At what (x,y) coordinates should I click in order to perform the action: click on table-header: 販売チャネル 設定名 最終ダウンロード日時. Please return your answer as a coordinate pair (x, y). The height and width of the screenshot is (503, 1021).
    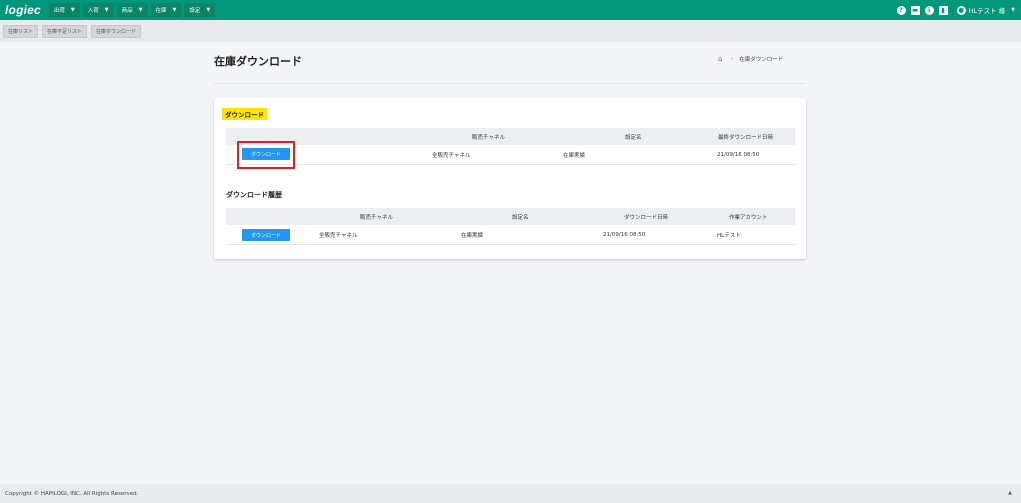
    Looking at the image, I should click on (510, 136).